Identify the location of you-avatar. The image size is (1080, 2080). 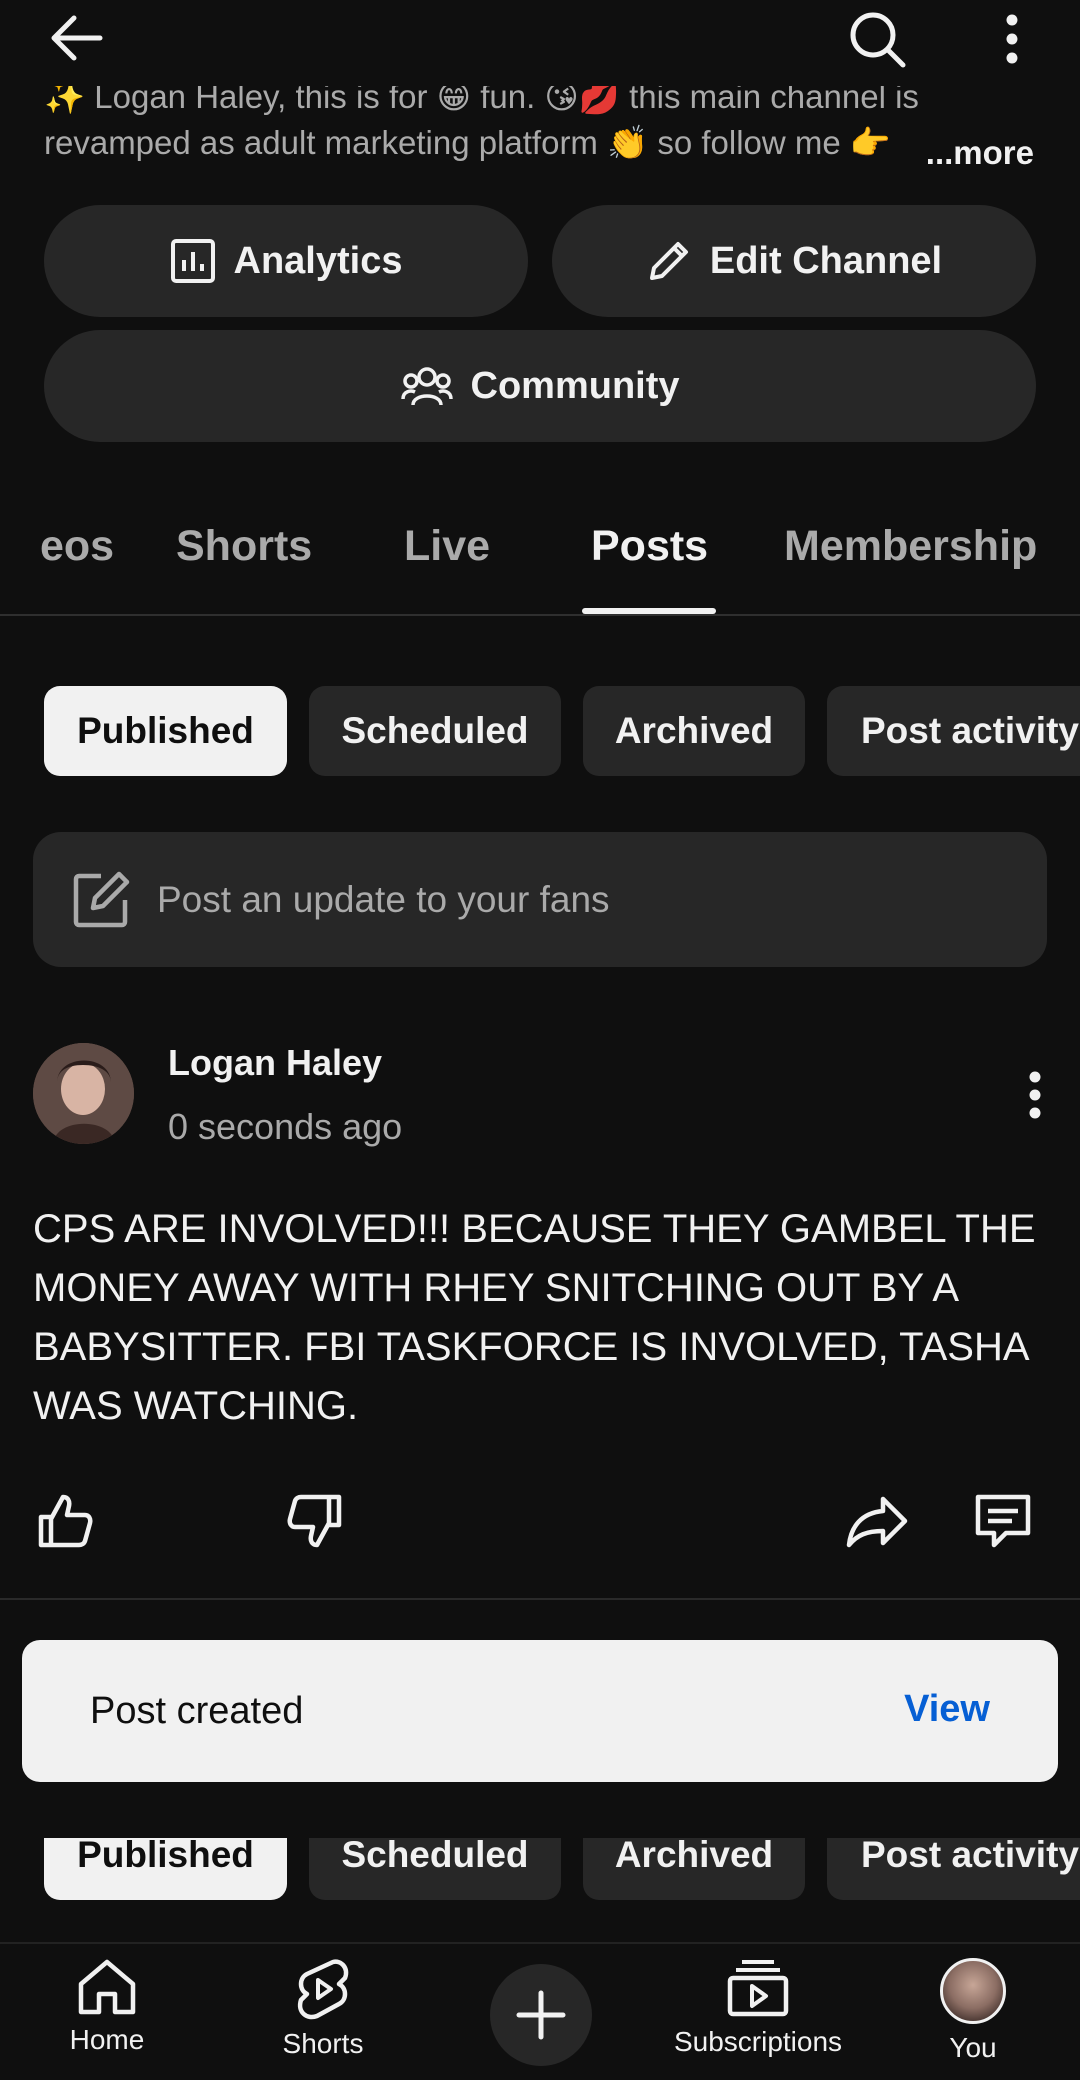
(973, 1991).